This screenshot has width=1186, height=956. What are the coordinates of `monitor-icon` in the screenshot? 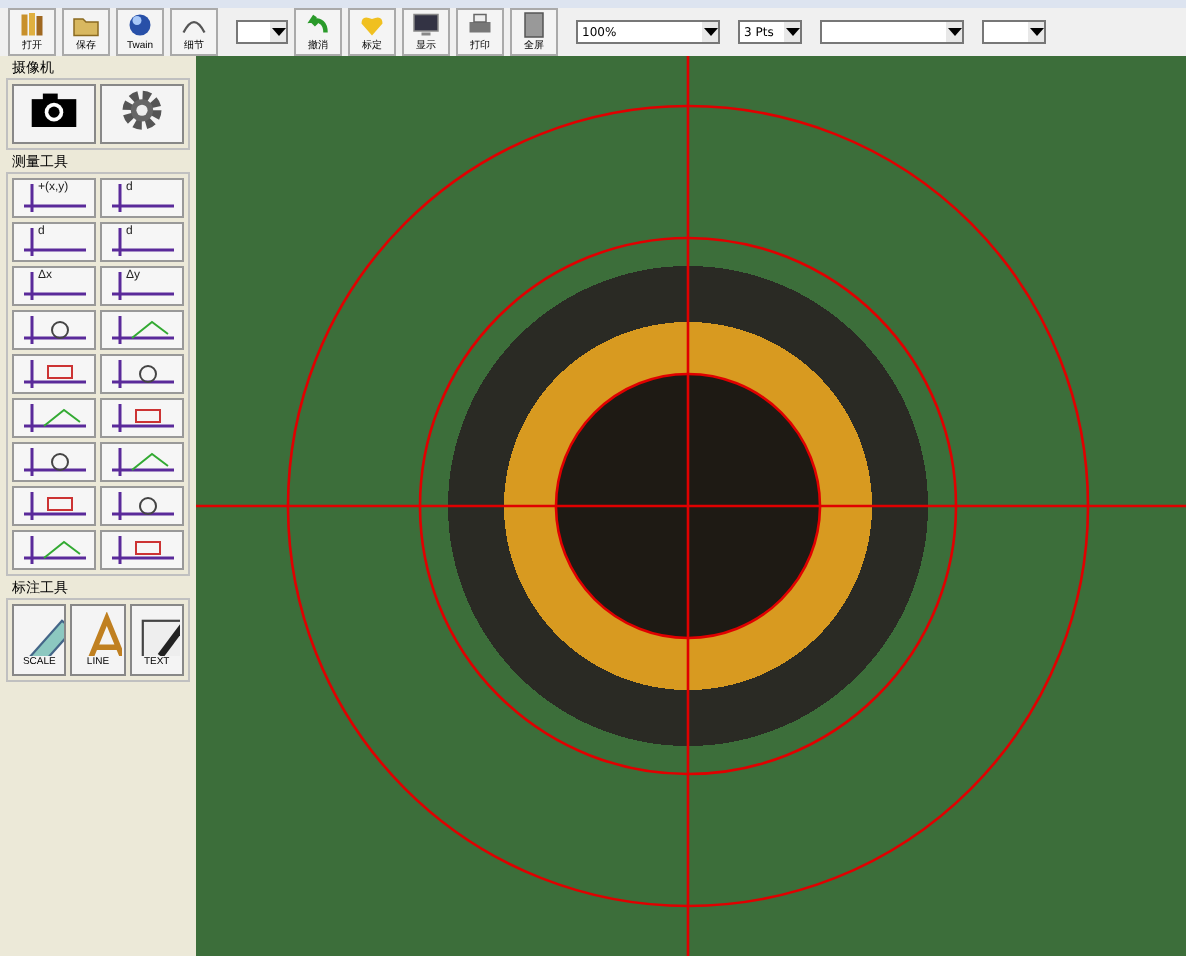 It's located at (426, 25).